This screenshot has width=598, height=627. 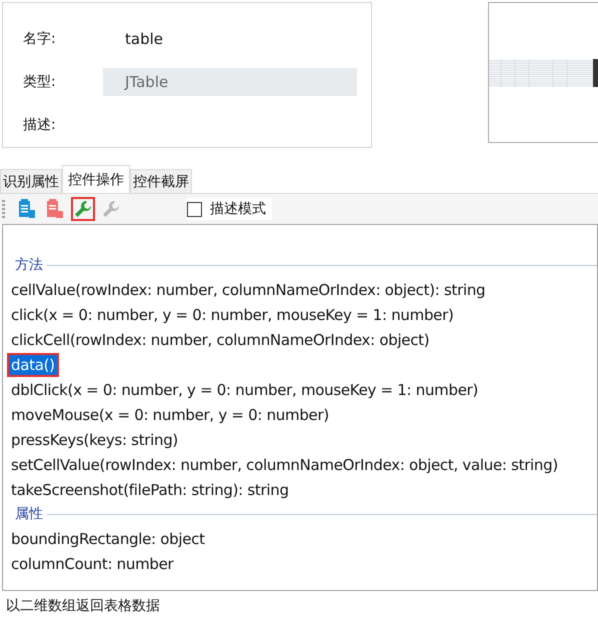 What do you see at coordinates (232, 314) in the screenshot?
I see `list-item: click(x = 0: number, y = 0: number, mouseKey = 1: number)` at bounding box center [232, 314].